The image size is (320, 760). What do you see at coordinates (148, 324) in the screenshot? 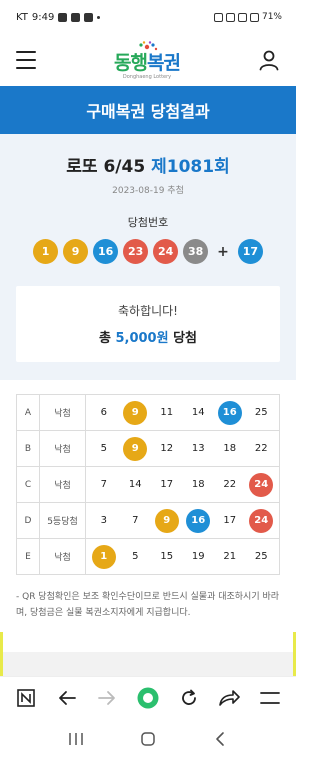
I see `prize-card: 축하합니다! 총 5,000원 당첨` at bounding box center [148, 324].